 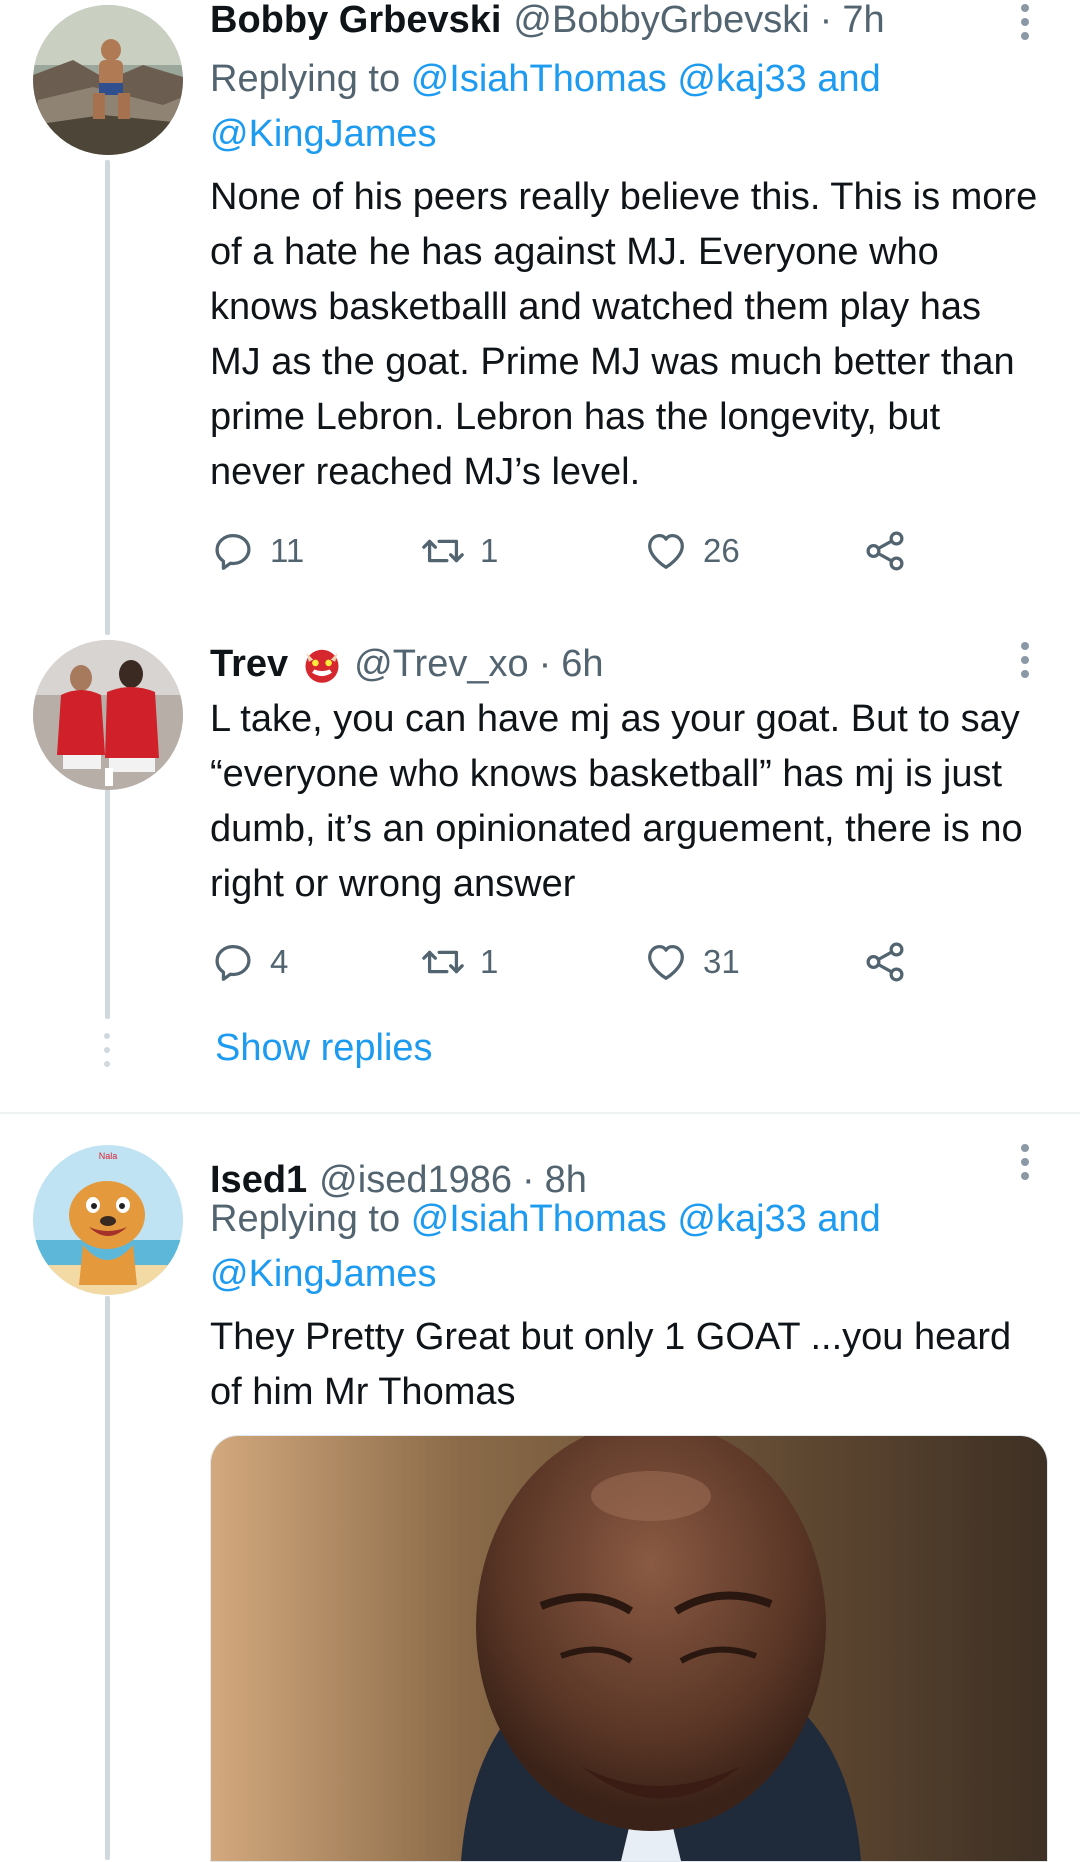 What do you see at coordinates (721, 550) in the screenshot?
I see `like-count: 26` at bounding box center [721, 550].